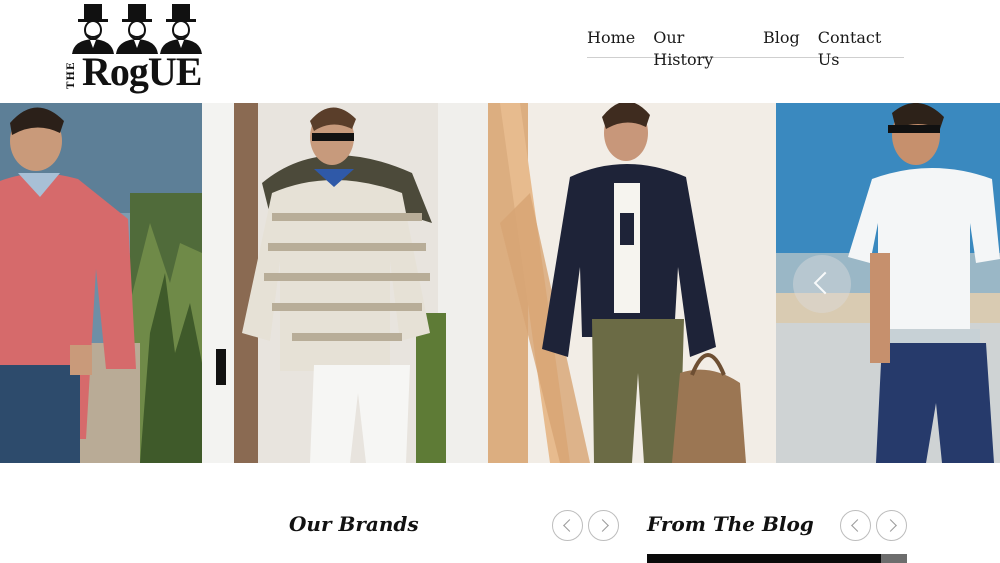 This screenshot has height=563, width=1000. Describe the element at coordinates (142, 71) in the screenshot. I see `logo-wordmark: RogUE` at that location.